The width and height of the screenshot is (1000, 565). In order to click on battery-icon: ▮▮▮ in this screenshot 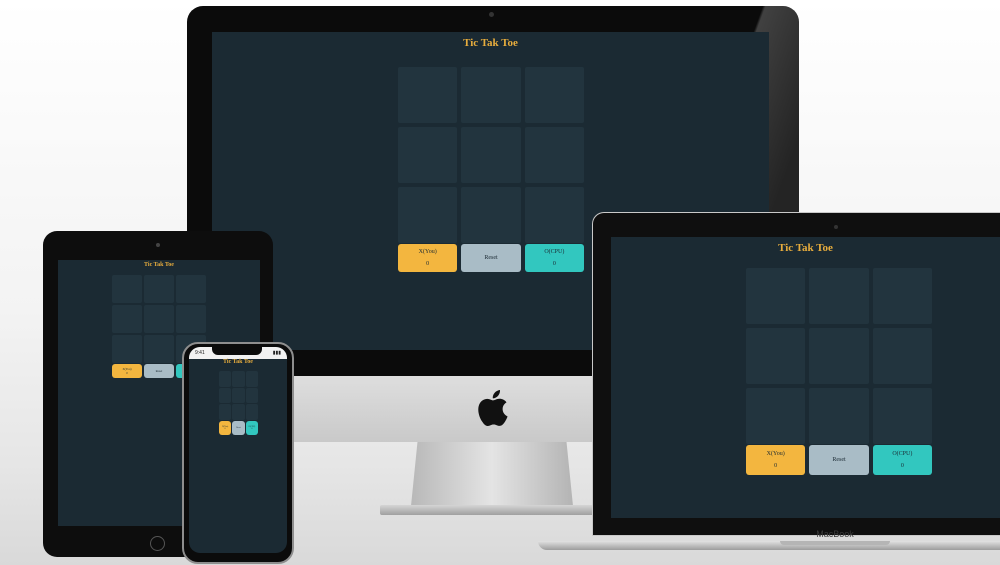, I will do `click(276, 353)`.